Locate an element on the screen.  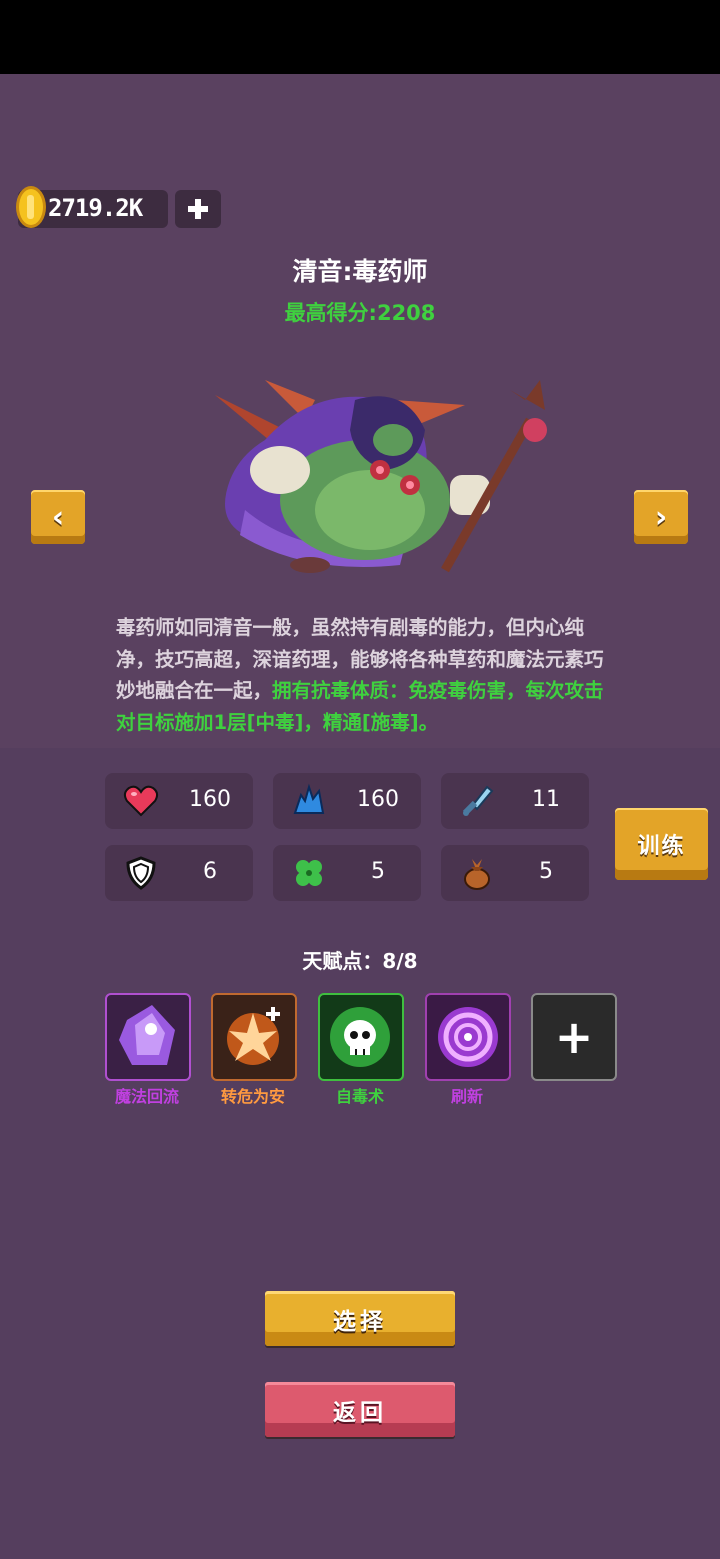
skull-icon is located at coordinates (360, 1037).